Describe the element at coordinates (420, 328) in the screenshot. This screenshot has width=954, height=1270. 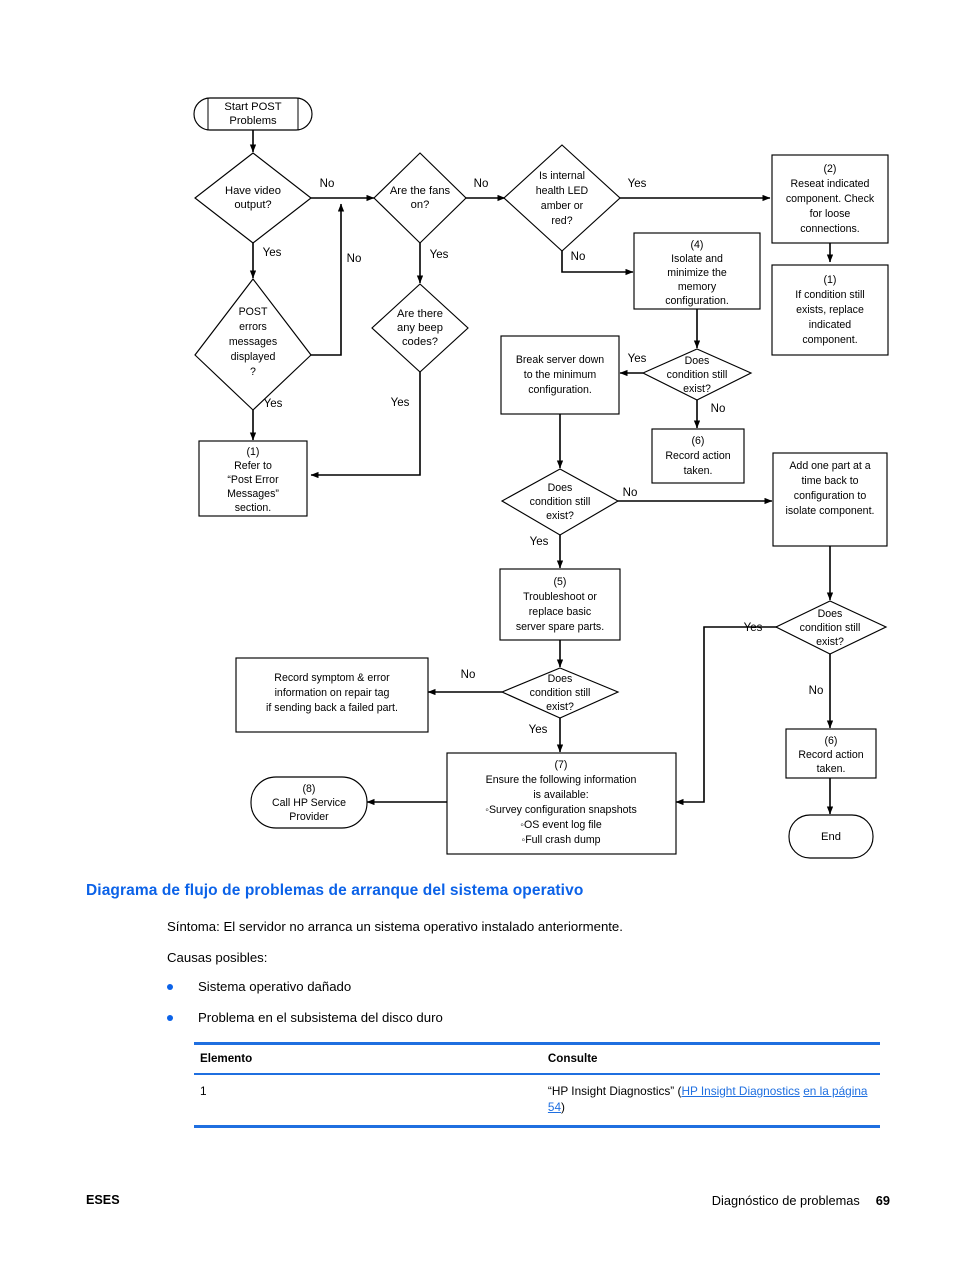
I see `flow-node-beep-line2: any beep` at that location.